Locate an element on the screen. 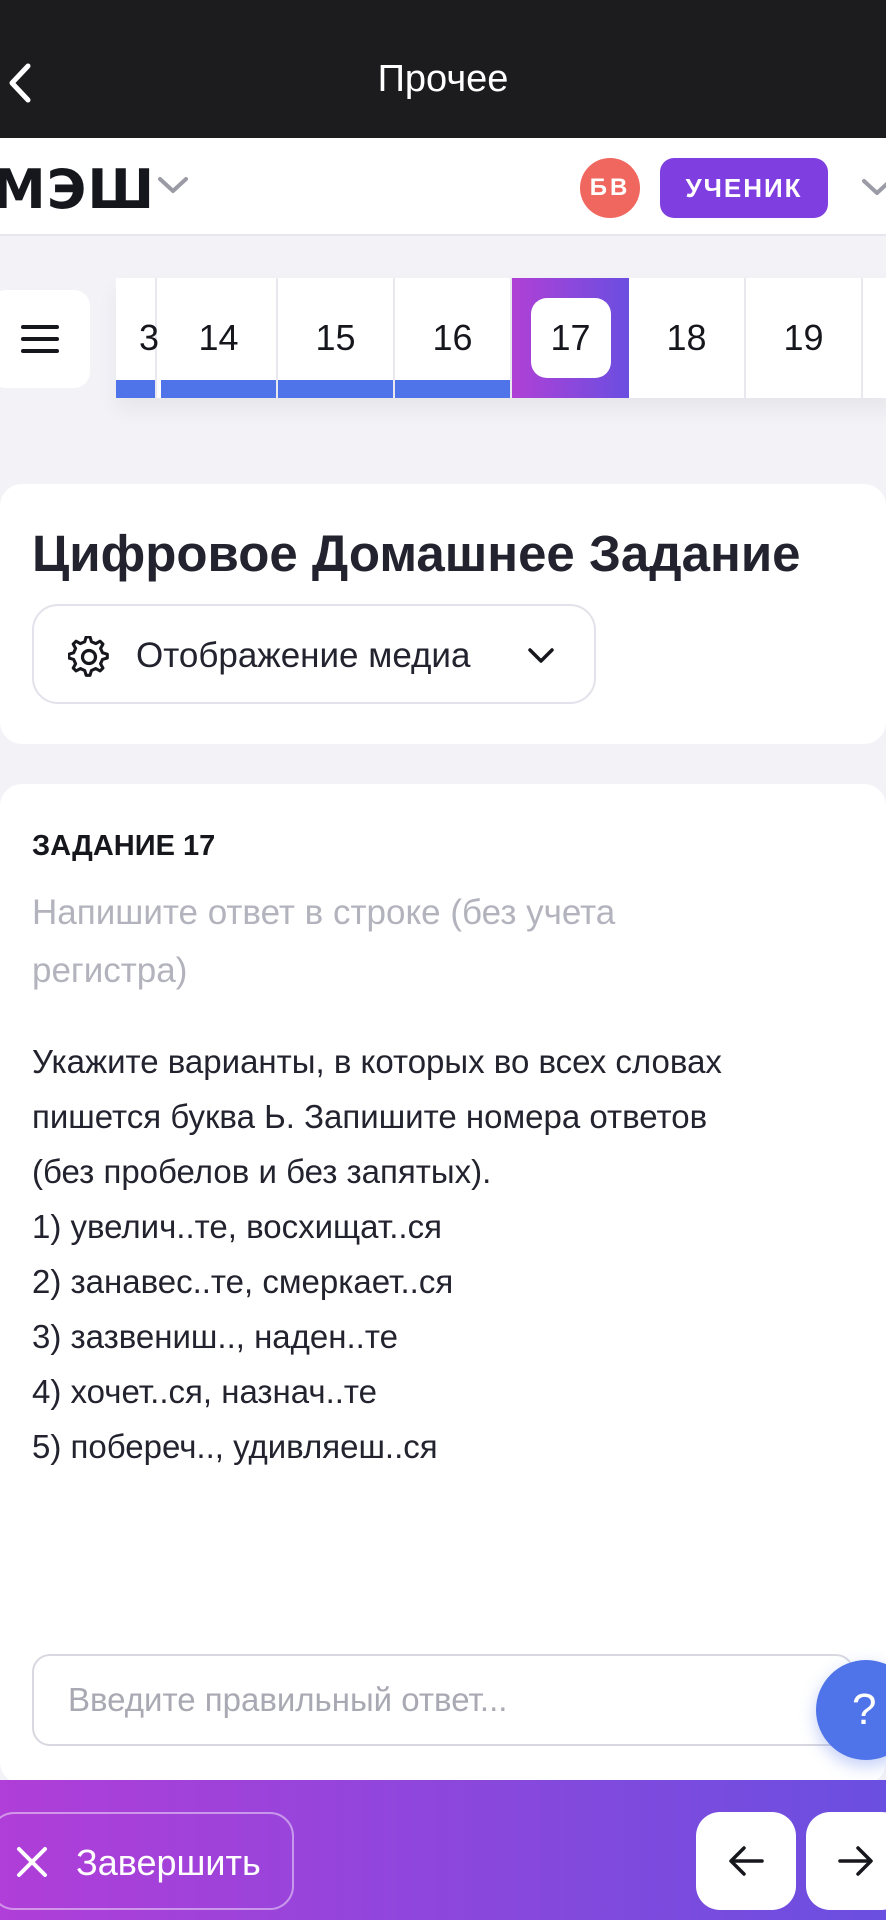  task-tab-14: 14 is located at coordinates (219, 338).